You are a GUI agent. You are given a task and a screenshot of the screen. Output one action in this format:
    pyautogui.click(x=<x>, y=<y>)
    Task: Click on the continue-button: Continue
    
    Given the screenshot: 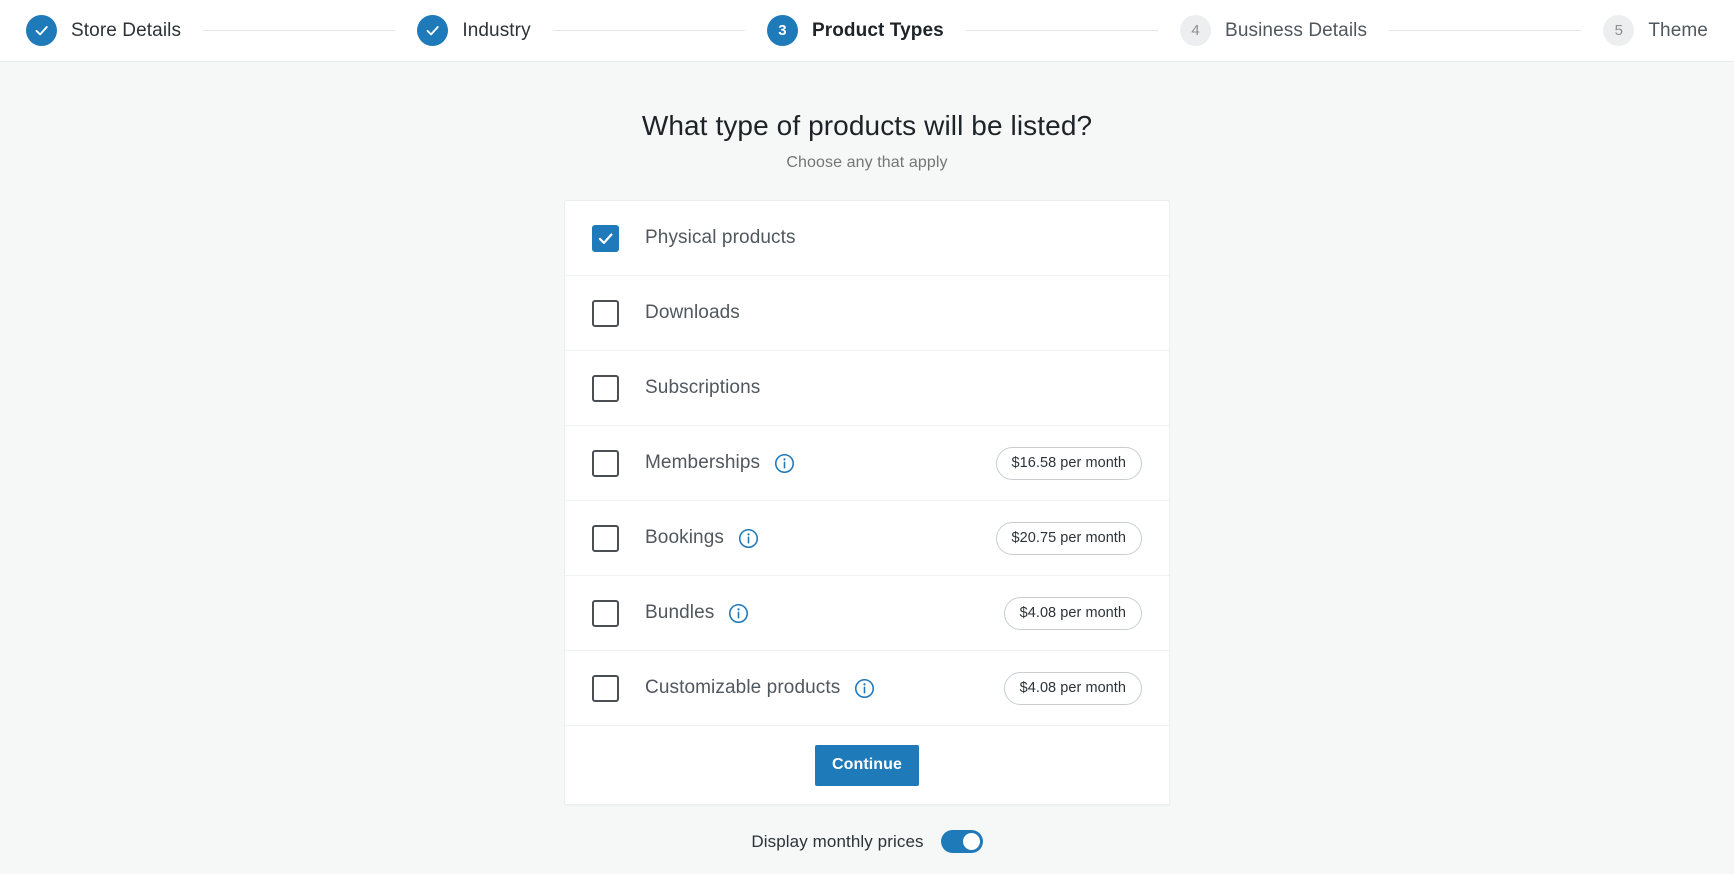 What is the action you would take?
    pyautogui.click(x=867, y=765)
    